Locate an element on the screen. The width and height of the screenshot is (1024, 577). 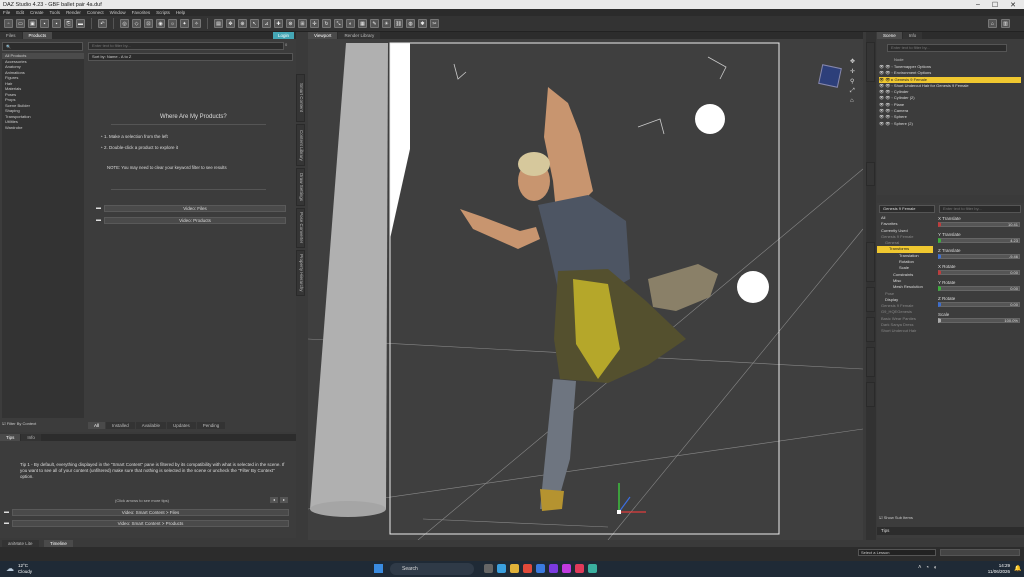
tab-render-library: Render Library is located at coordinates (359, 35).